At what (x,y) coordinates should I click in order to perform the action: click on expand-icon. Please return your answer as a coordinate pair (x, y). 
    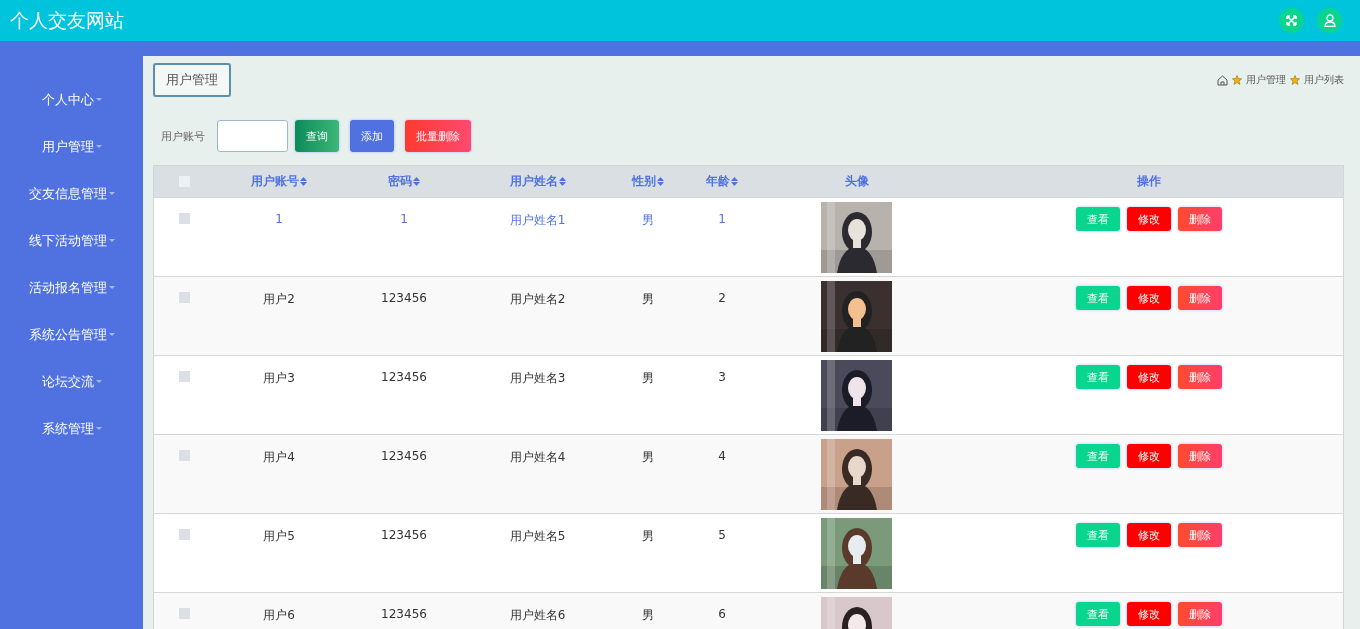
    Looking at the image, I should click on (1291, 20).